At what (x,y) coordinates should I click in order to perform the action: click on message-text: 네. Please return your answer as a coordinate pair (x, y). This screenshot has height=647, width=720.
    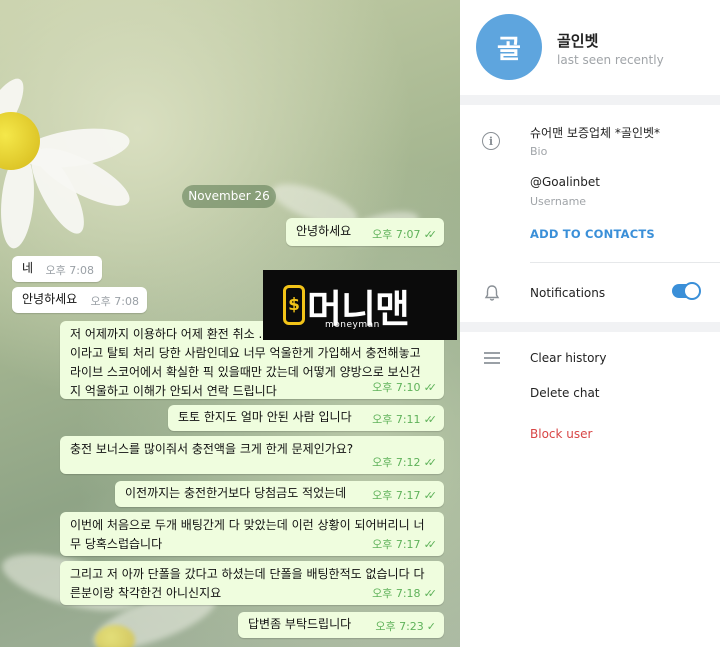
    Looking at the image, I should click on (28, 268).